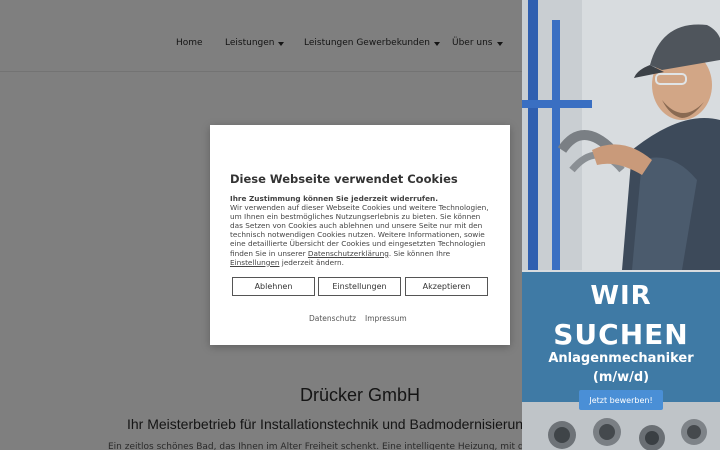 This screenshot has height=450, width=720. I want to click on cookie-body-part2: . Sie können Ihre, so click(419, 253).